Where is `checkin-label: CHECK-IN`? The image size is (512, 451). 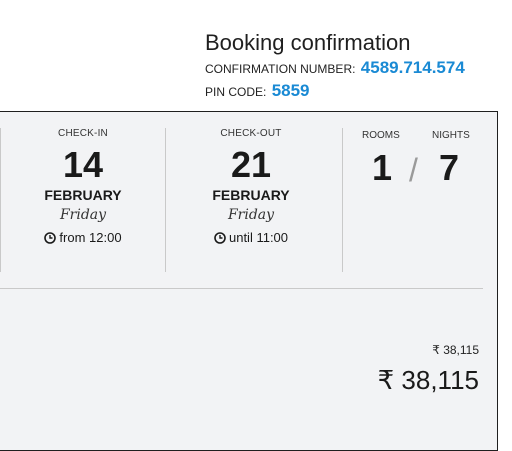 checkin-label: CHECK-IN is located at coordinates (83, 133).